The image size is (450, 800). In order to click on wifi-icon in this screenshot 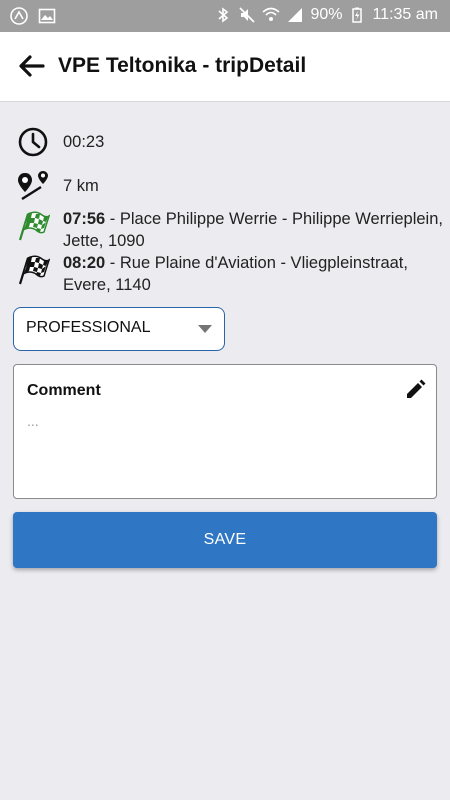, I will do `click(271, 14)`.